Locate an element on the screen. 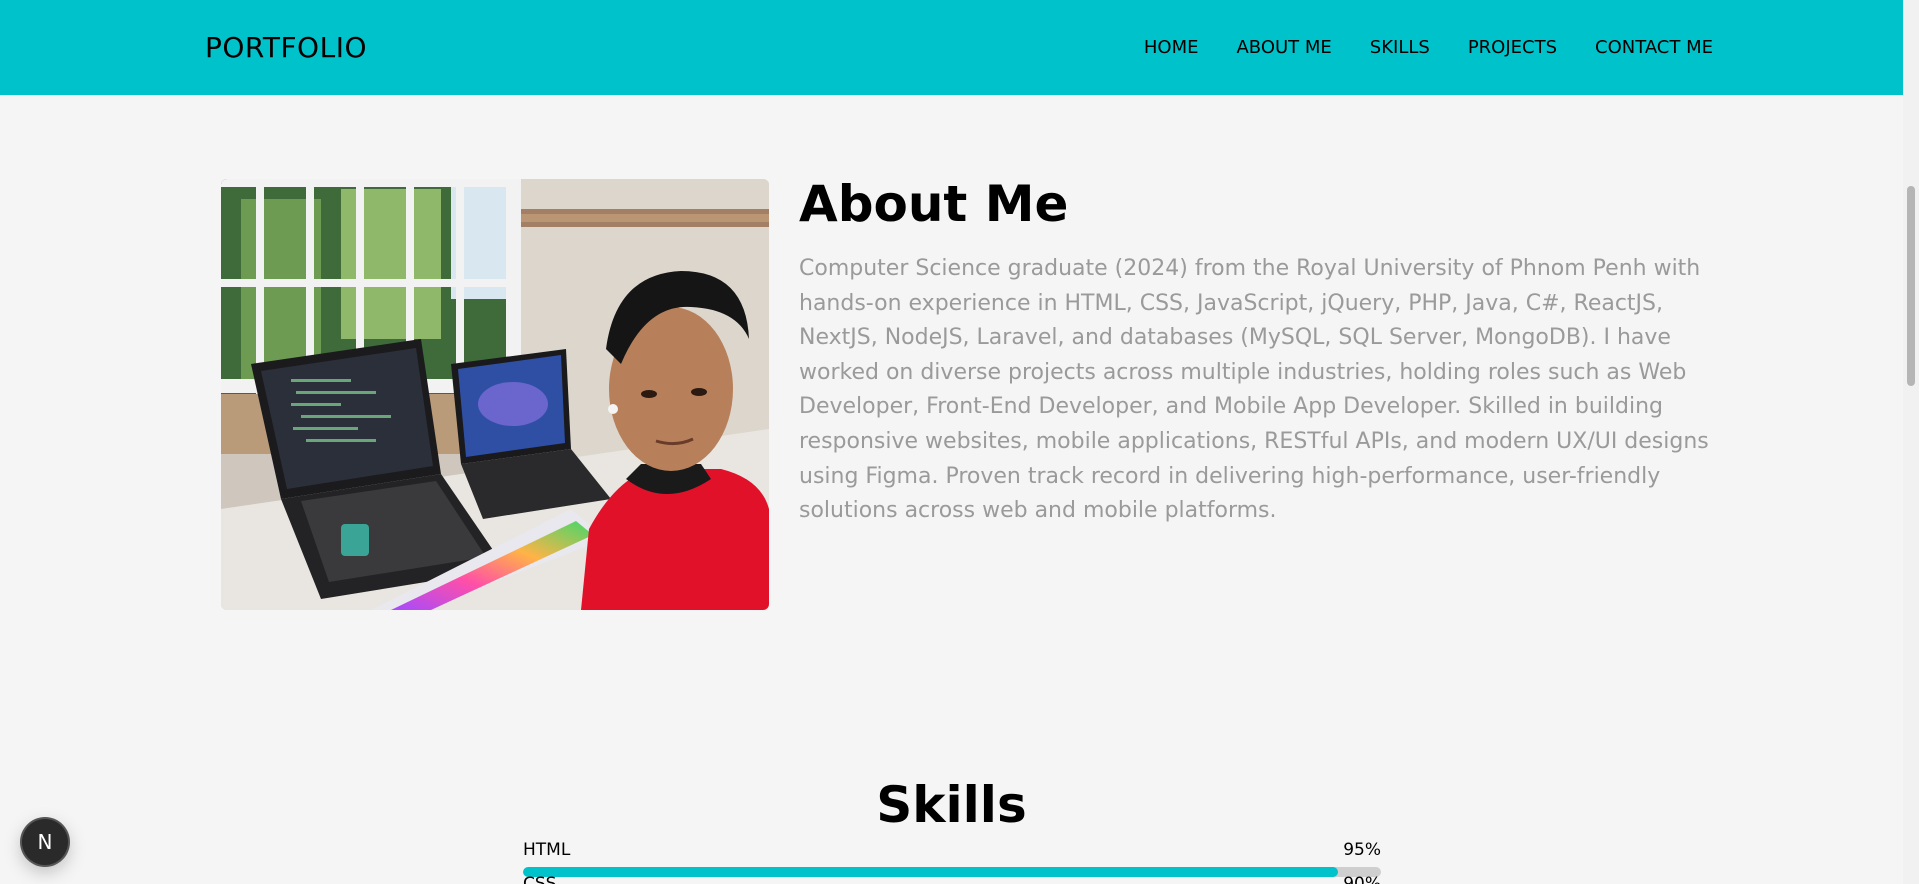  site-logo: PORTFOLIO is located at coordinates (286, 47).